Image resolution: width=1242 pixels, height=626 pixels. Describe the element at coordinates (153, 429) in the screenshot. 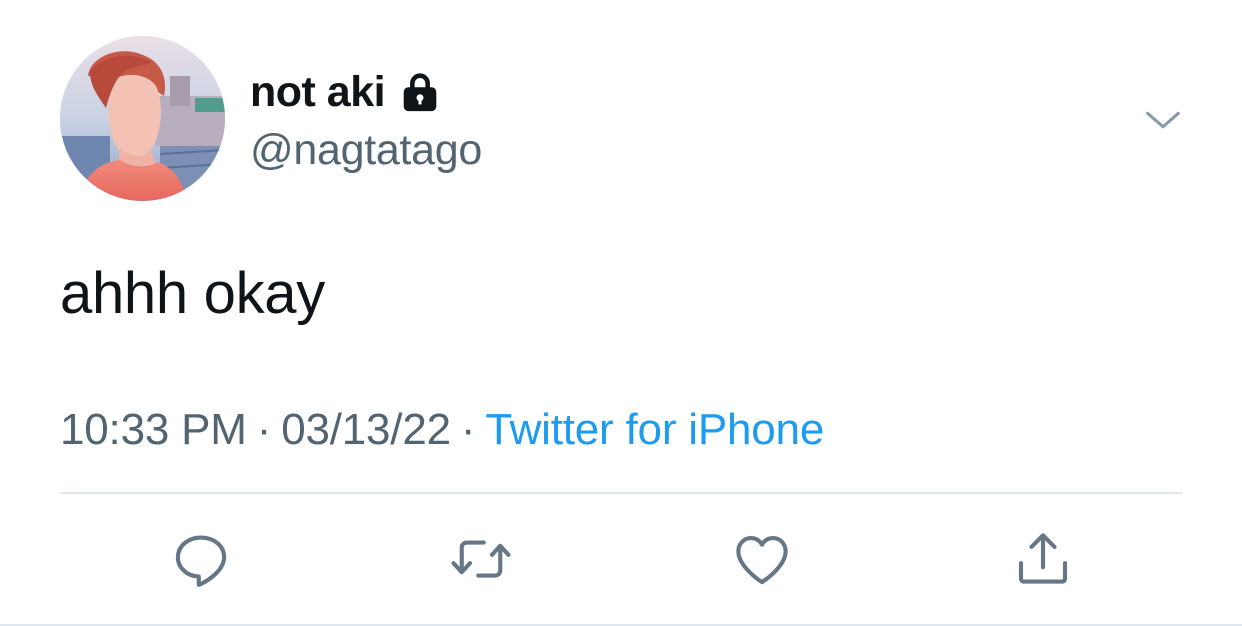

I see `tweet-time: 10:33 PM` at that location.